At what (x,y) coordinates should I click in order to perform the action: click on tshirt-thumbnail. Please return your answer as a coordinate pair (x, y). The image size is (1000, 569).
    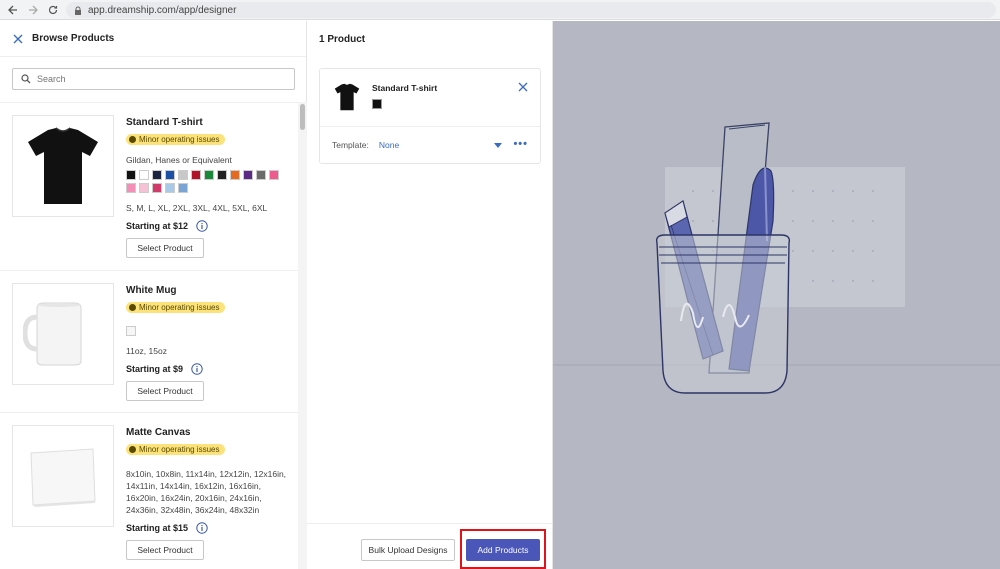
    Looking at the image, I should click on (347, 97).